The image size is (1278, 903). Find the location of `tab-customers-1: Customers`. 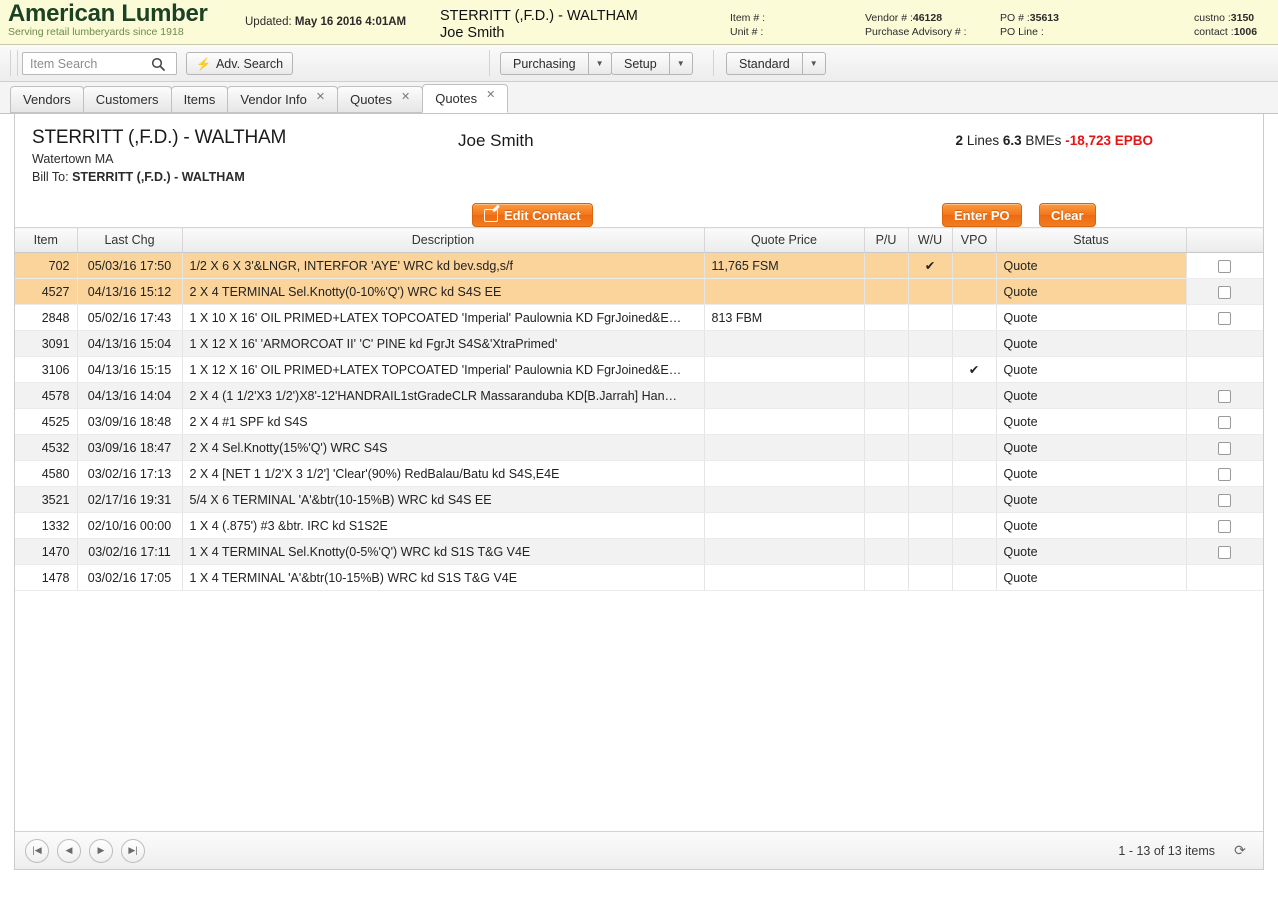

tab-customers-1: Customers is located at coordinates (127, 99).